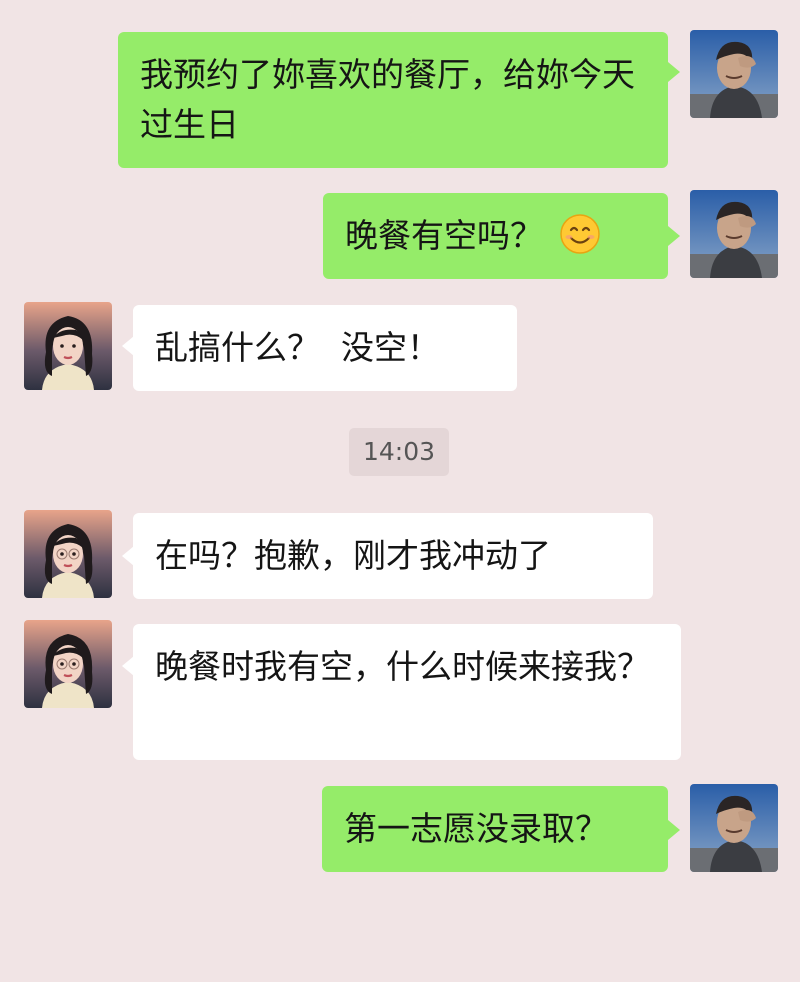 The height and width of the screenshot is (982, 800). I want to click on message-text: 晚餐时我有空，什么时候来接我？, so click(402, 666).